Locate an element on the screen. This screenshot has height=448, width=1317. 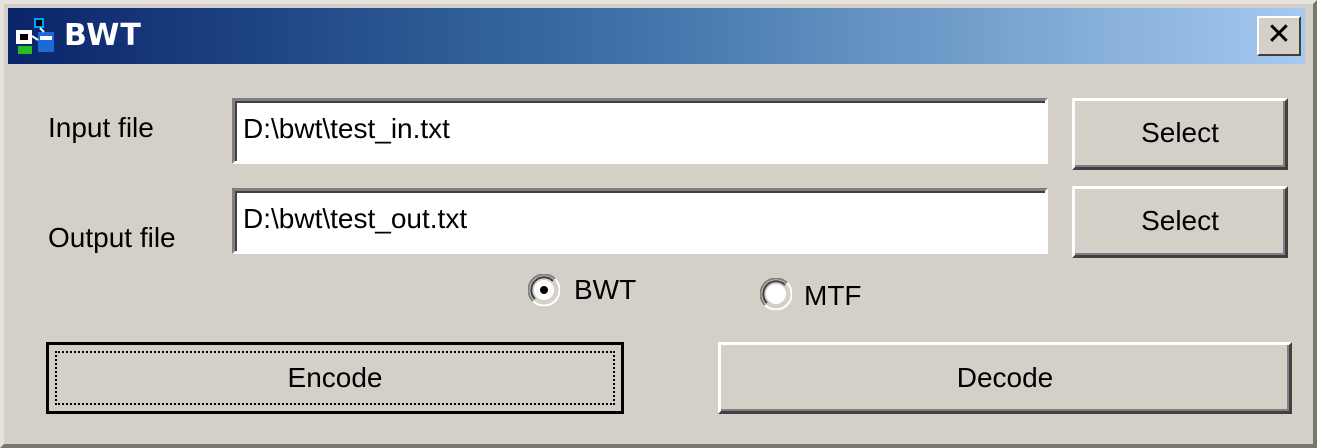
title-bar: BWT ✕ is located at coordinates (656, 36).